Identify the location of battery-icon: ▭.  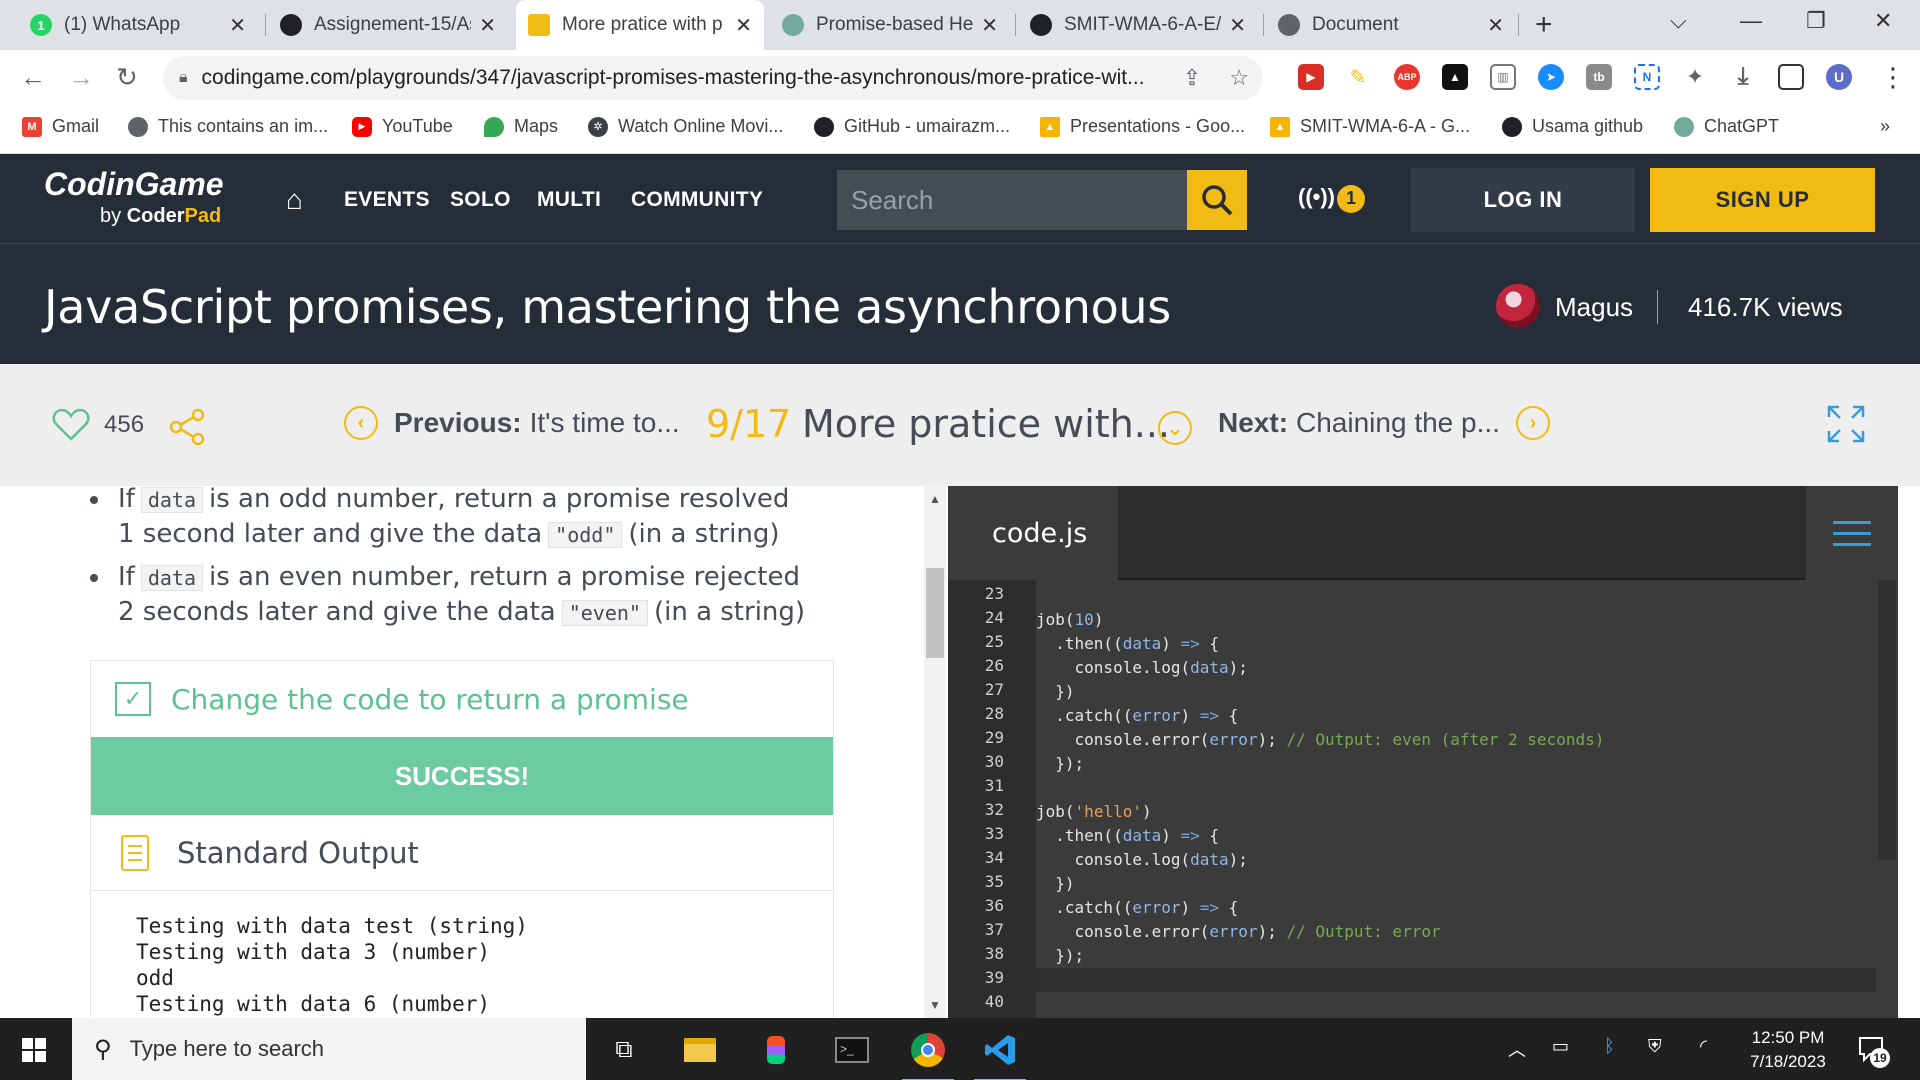
(1560, 1046).